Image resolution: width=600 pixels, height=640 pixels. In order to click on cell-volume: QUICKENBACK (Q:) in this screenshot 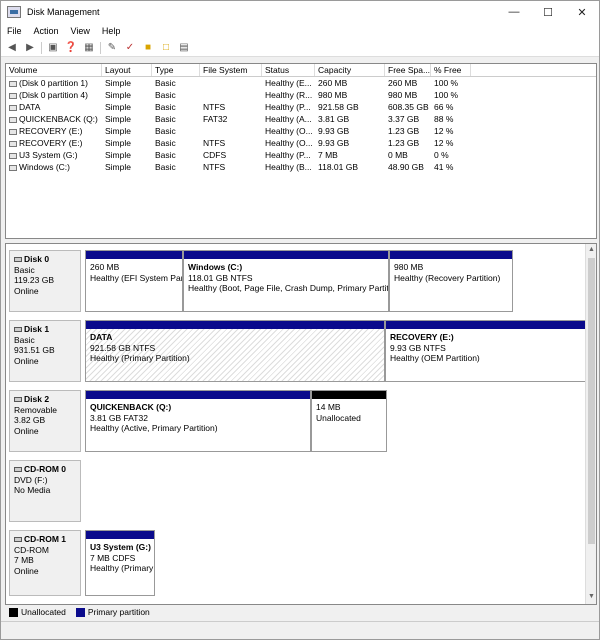, I will do `click(54, 119)`.